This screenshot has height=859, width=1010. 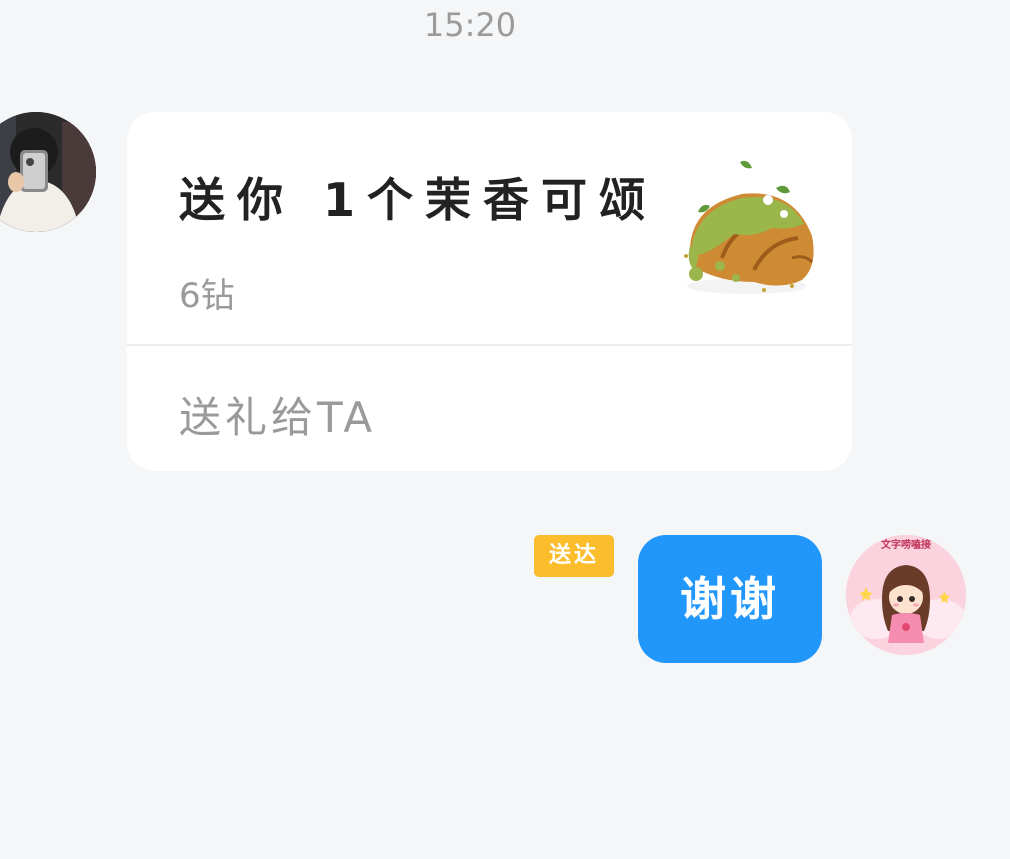 What do you see at coordinates (489, 345) in the screenshot?
I see `card-divider` at bounding box center [489, 345].